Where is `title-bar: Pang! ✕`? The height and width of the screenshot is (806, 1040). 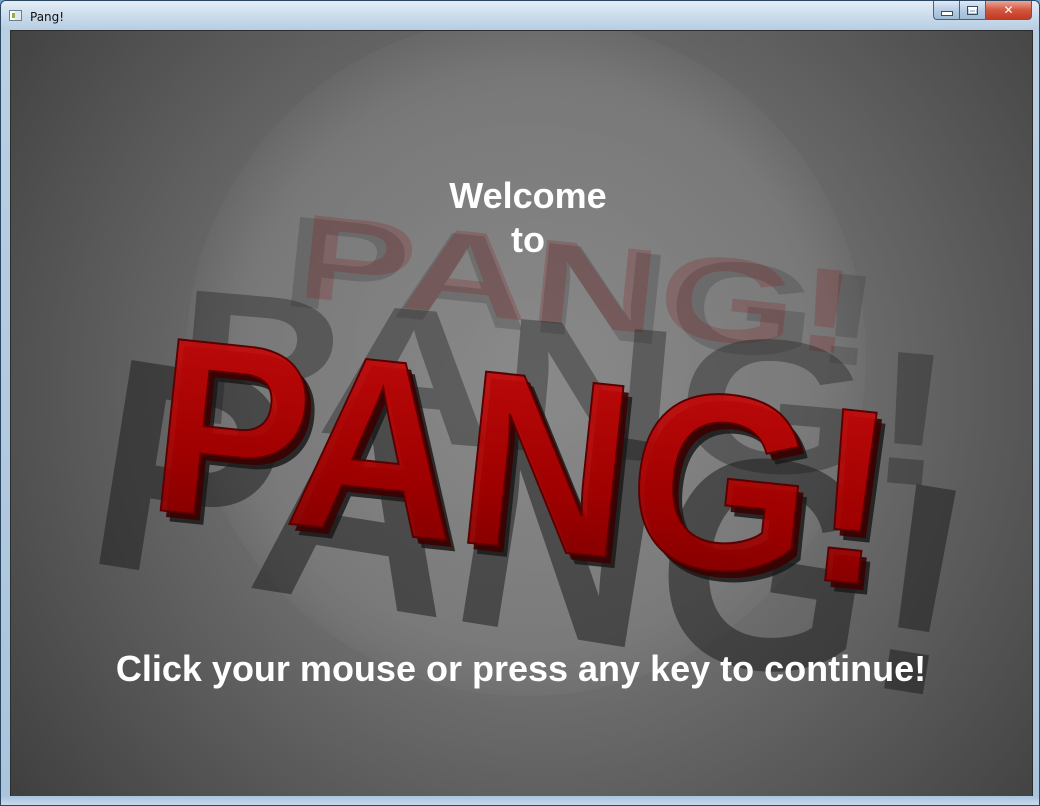
title-bar: Pang! ✕ is located at coordinates (520, 15).